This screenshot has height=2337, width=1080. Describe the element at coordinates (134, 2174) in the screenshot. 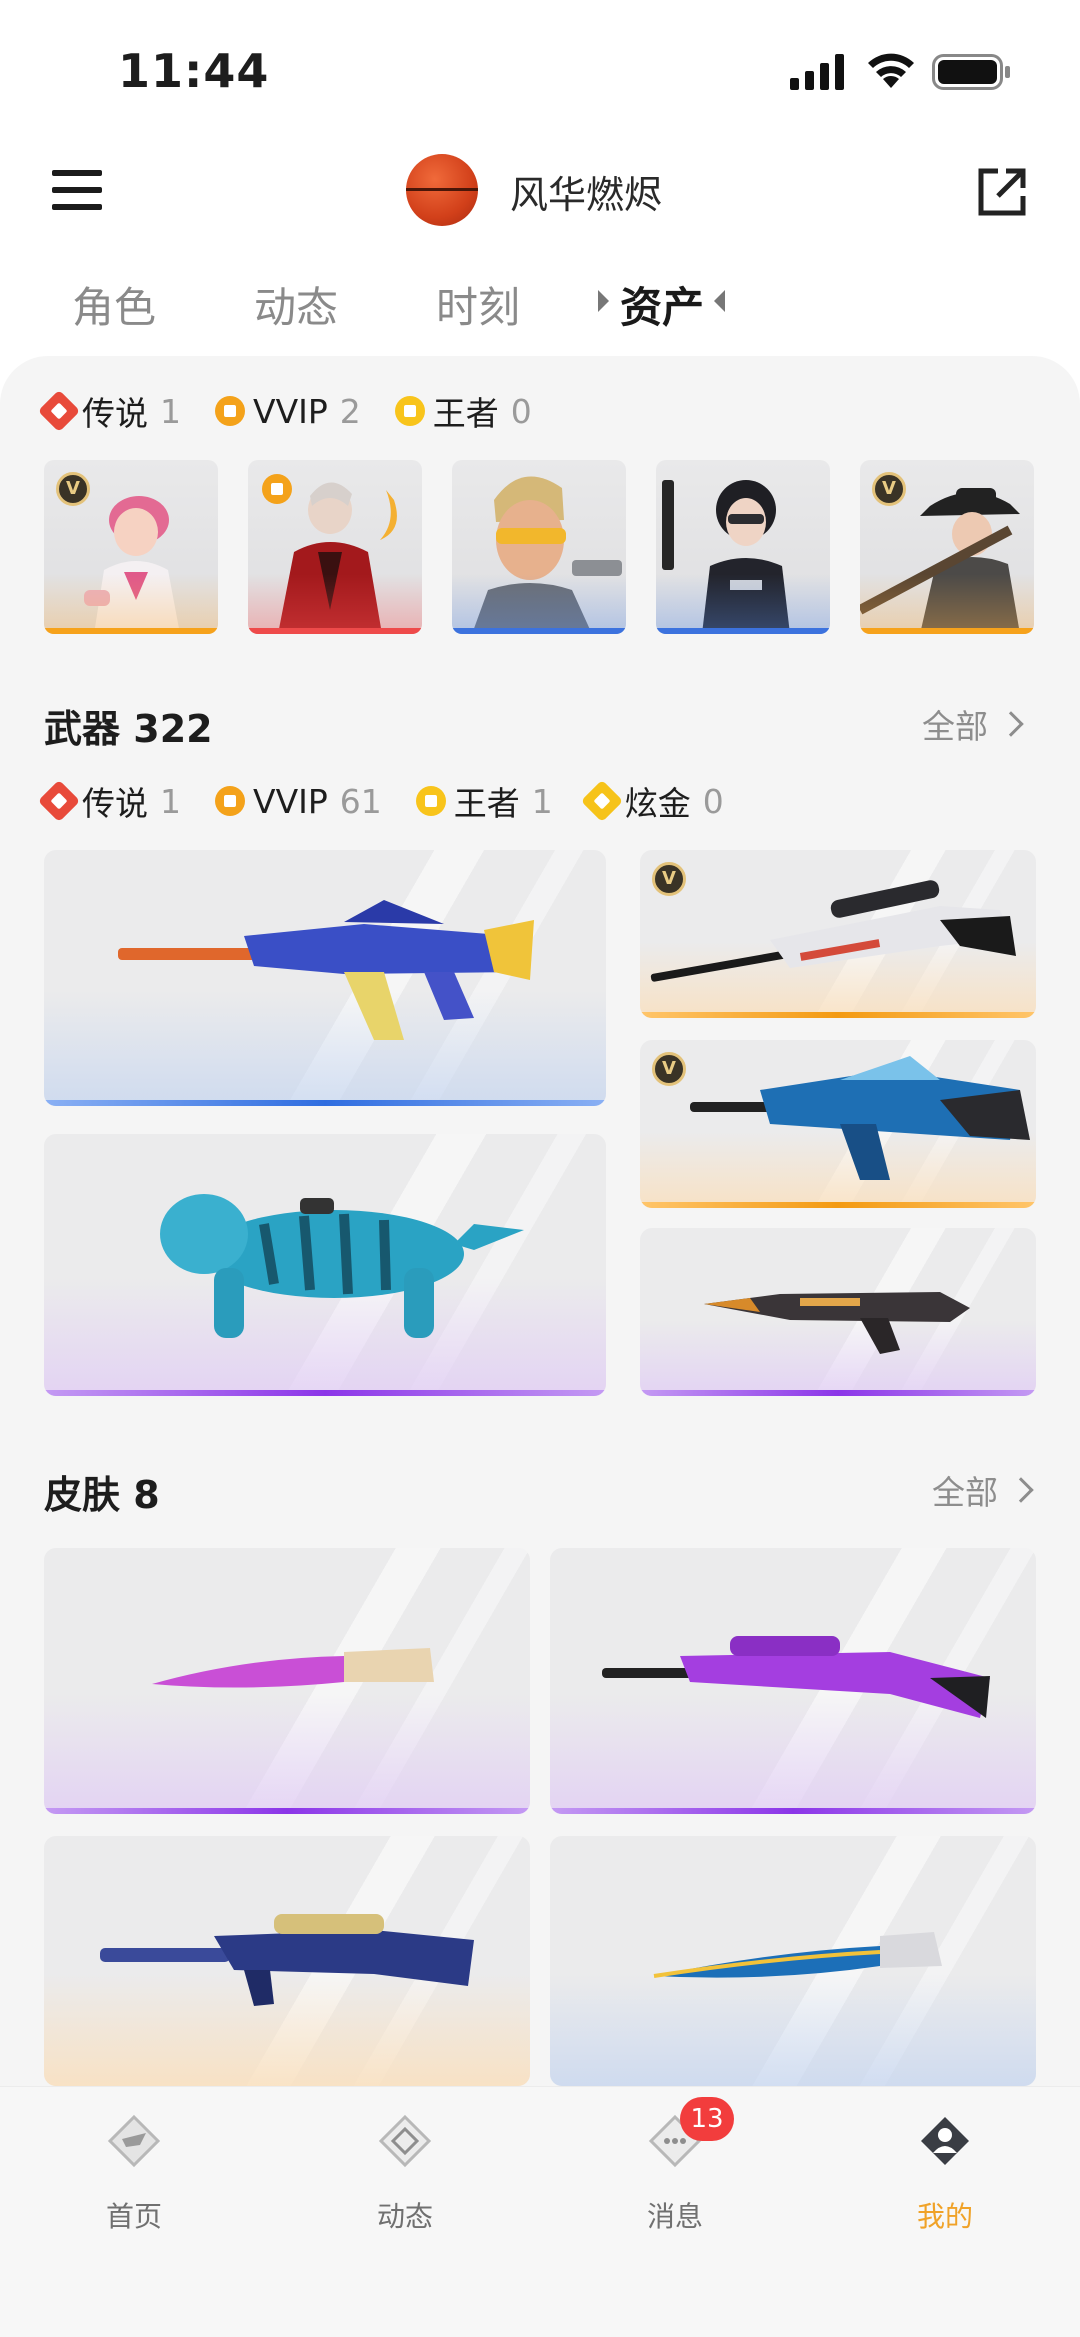

I see `nav-home: 首页` at that location.